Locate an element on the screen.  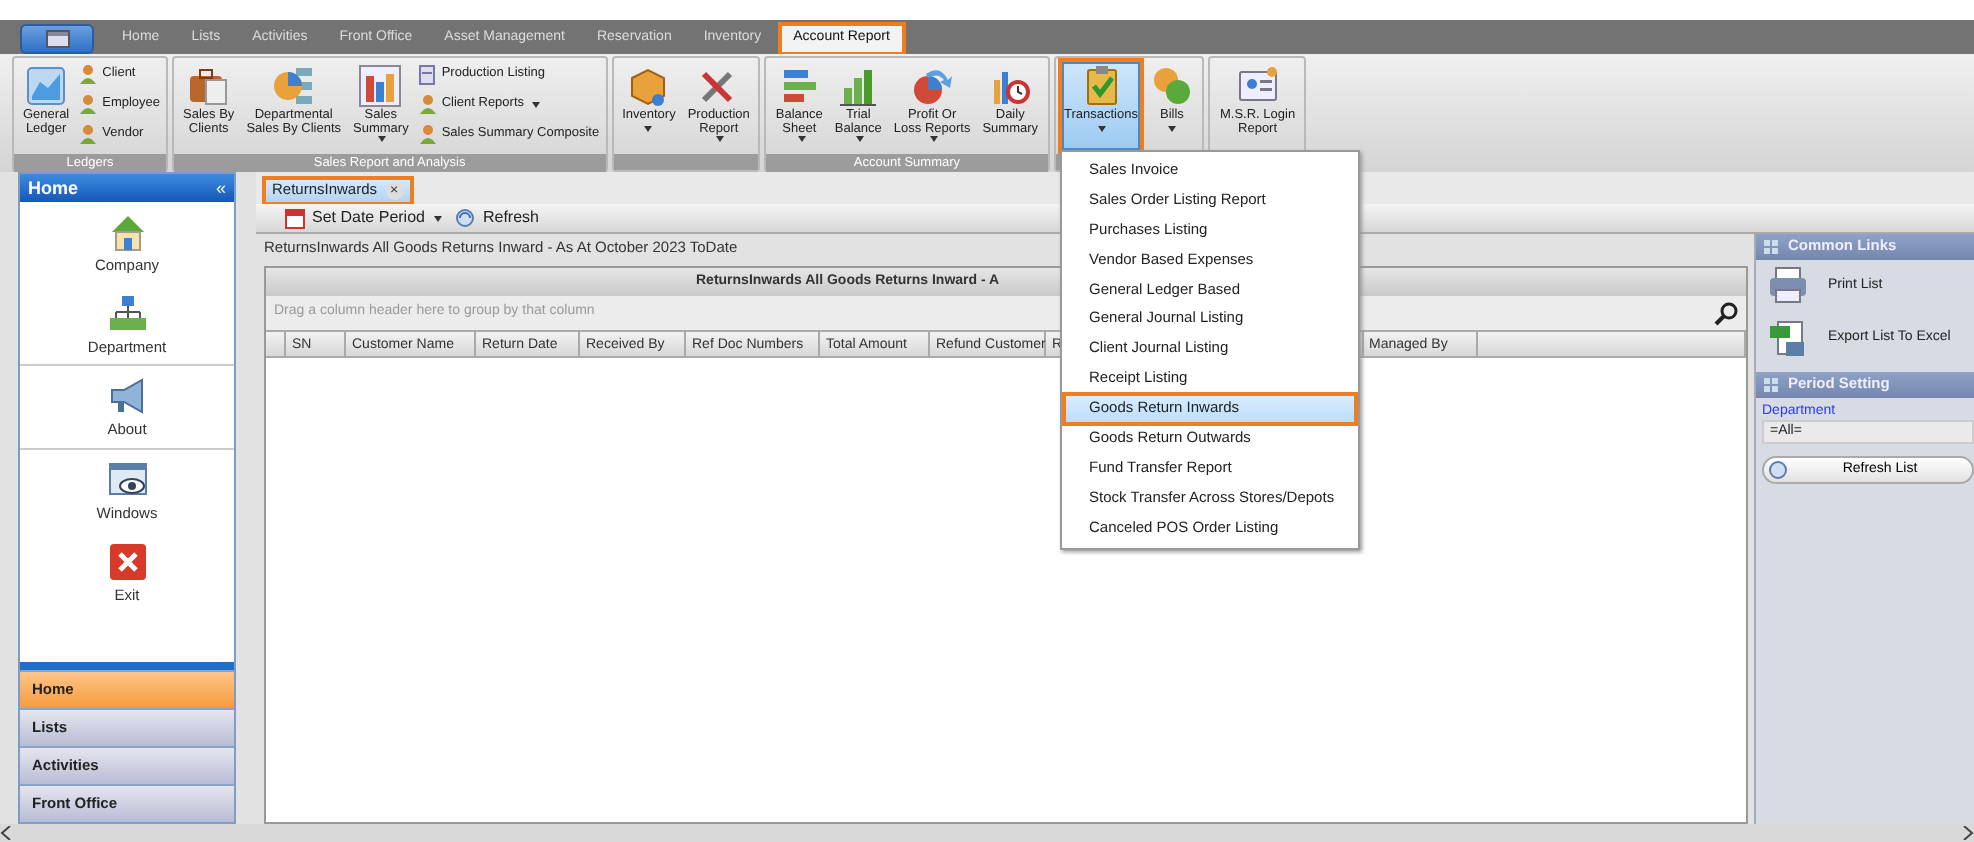
megaphone-icon is located at coordinates (127, 396).